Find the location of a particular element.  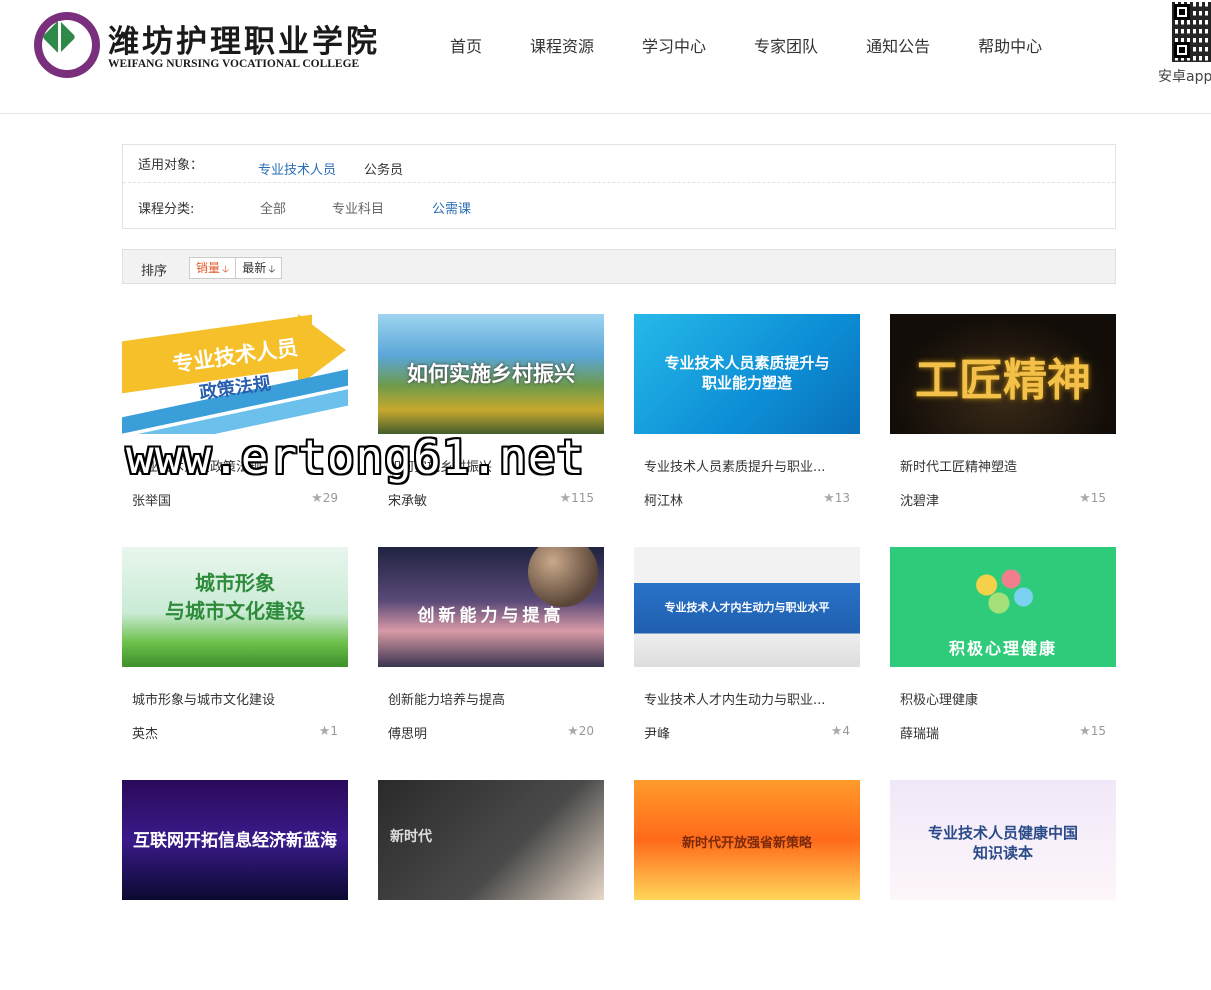

course-card: 新时代开放强省新策略 is located at coordinates (747, 885).